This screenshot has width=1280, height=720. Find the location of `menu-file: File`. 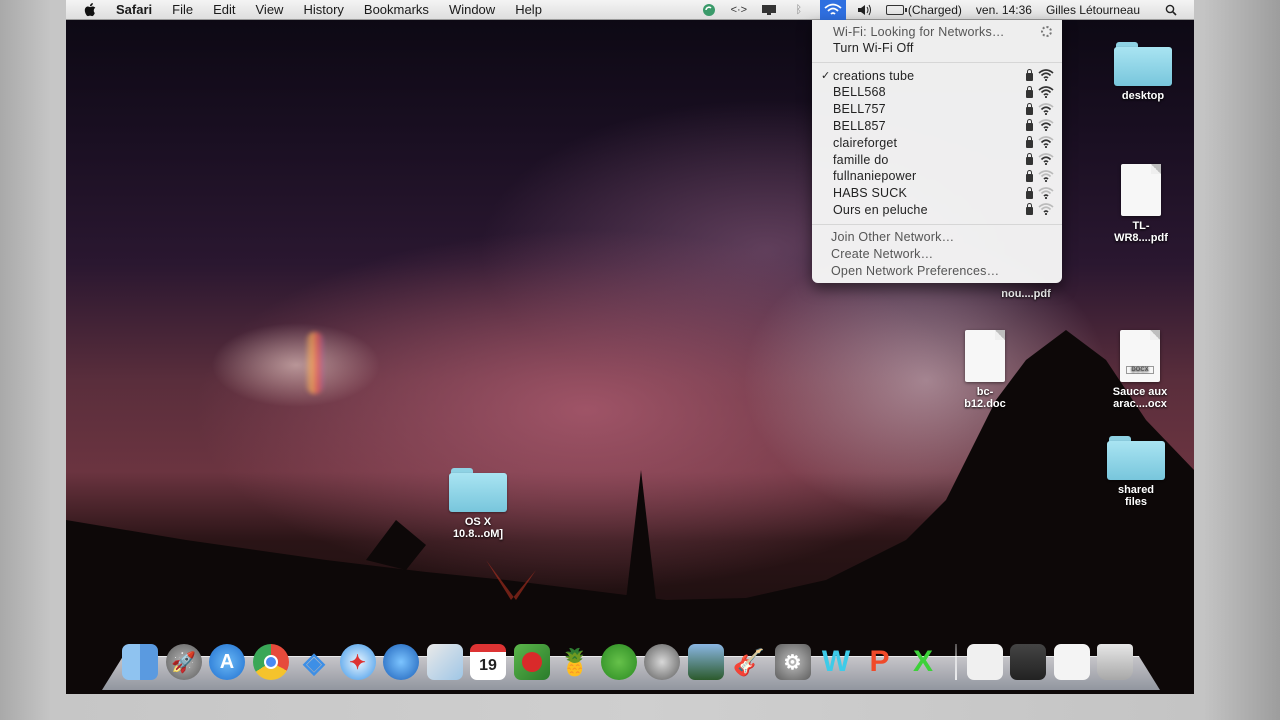

menu-file: File is located at coordinates (182, 9).